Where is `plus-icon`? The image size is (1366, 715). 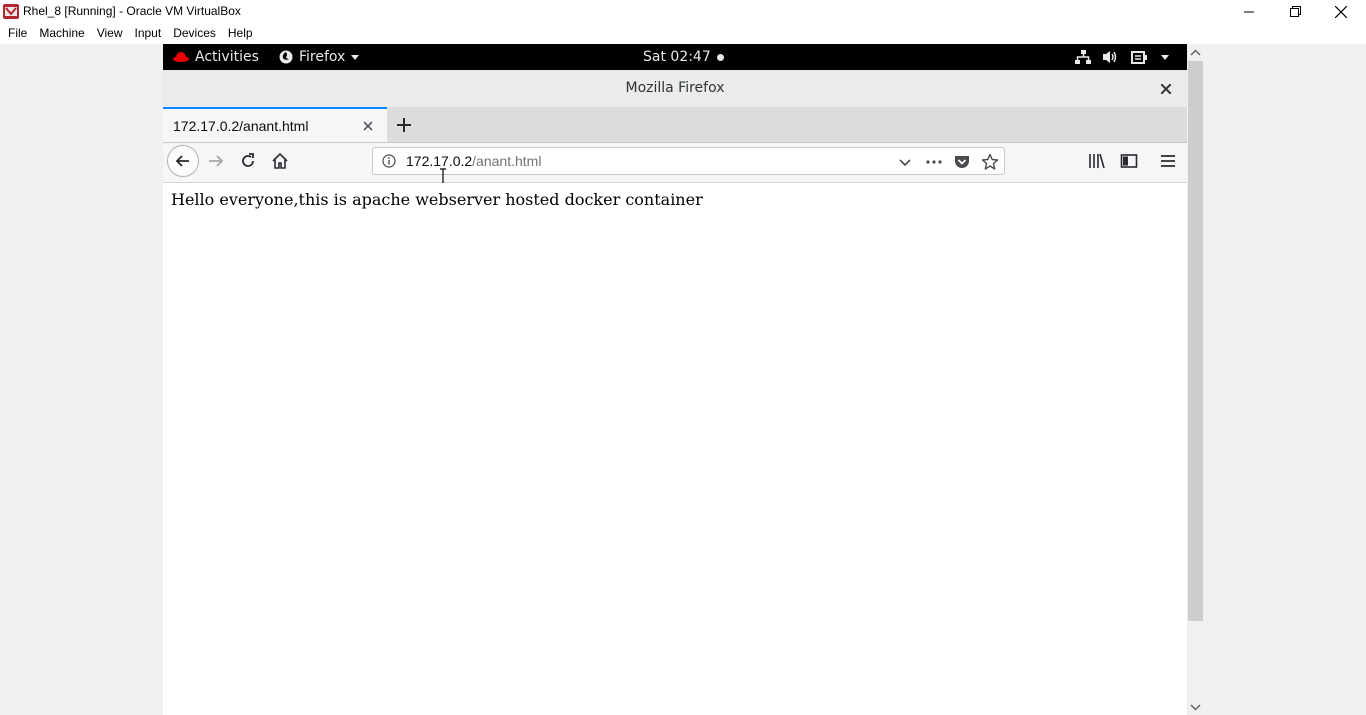 plus-icon is located at coordinates (404, 125).